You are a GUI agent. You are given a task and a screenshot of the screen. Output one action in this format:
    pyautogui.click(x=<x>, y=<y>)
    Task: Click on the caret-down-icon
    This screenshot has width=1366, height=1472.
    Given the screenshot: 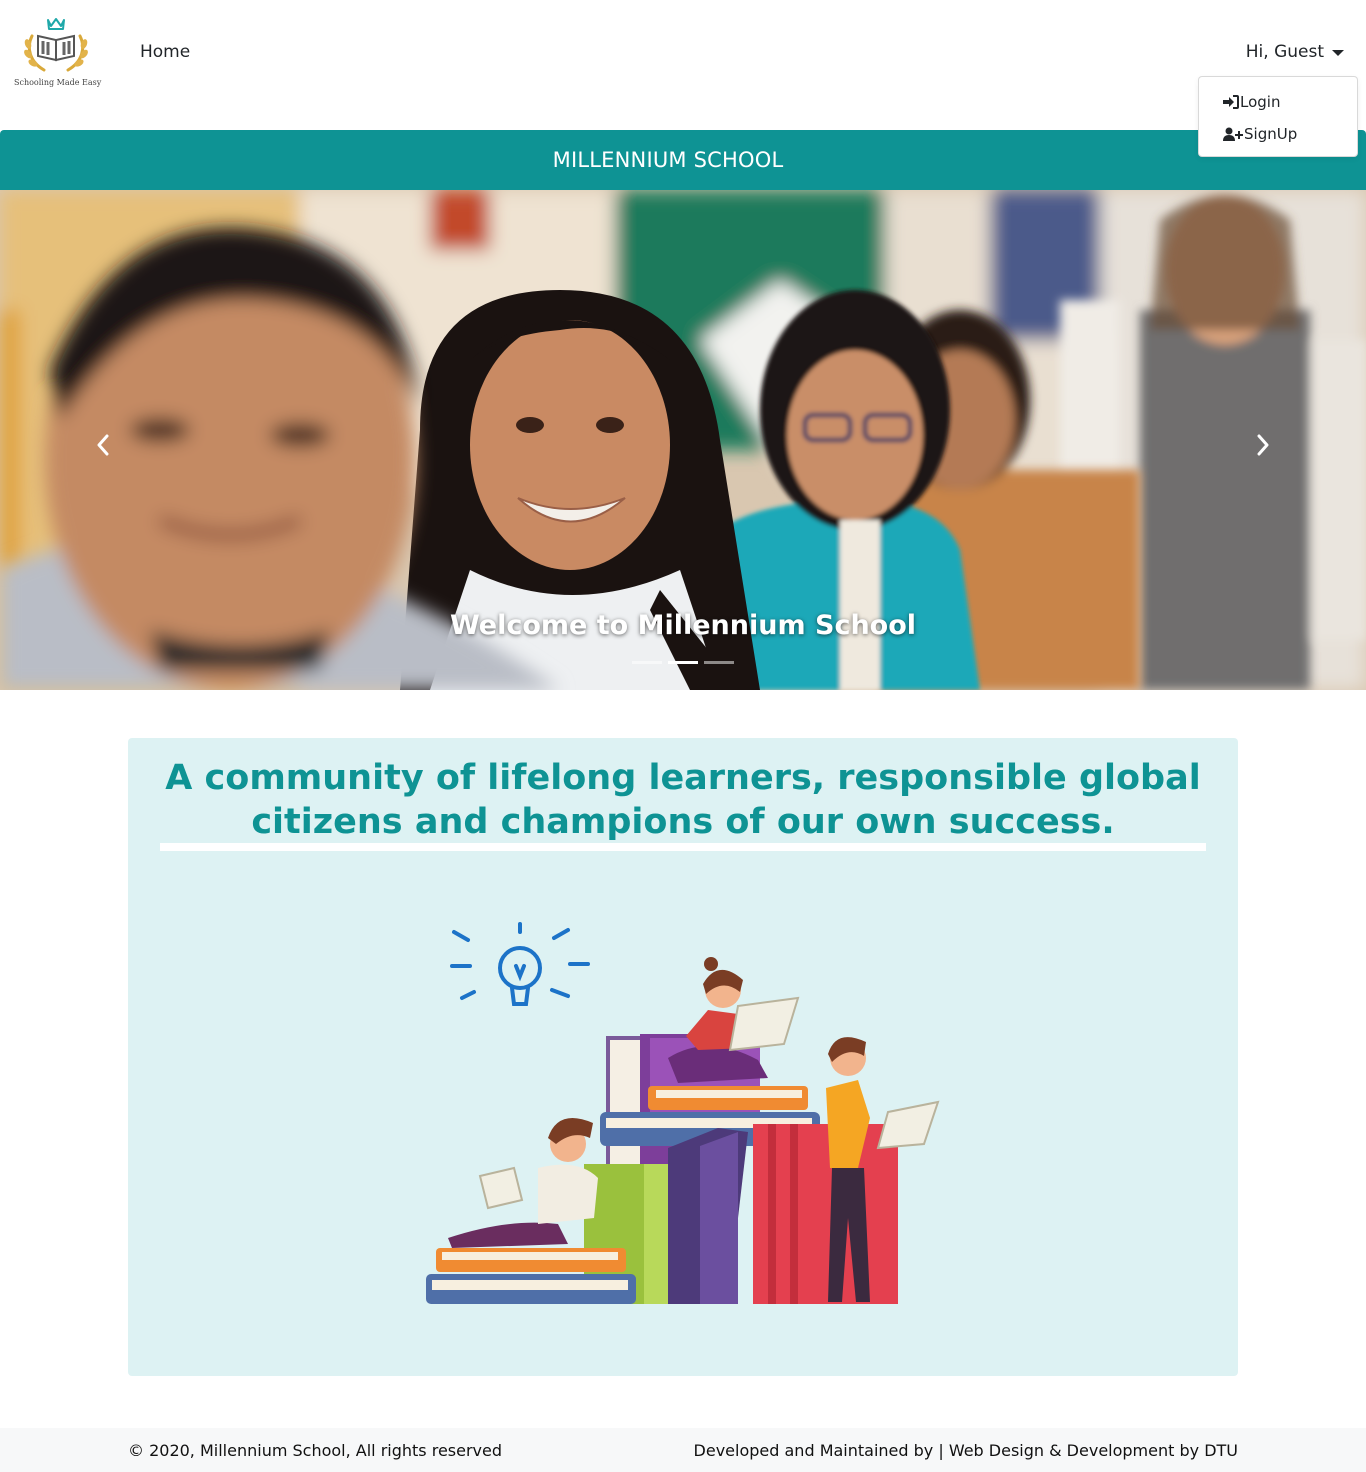 What is the action you would take?
    pyautogui.click(x=1338, y=53)
    